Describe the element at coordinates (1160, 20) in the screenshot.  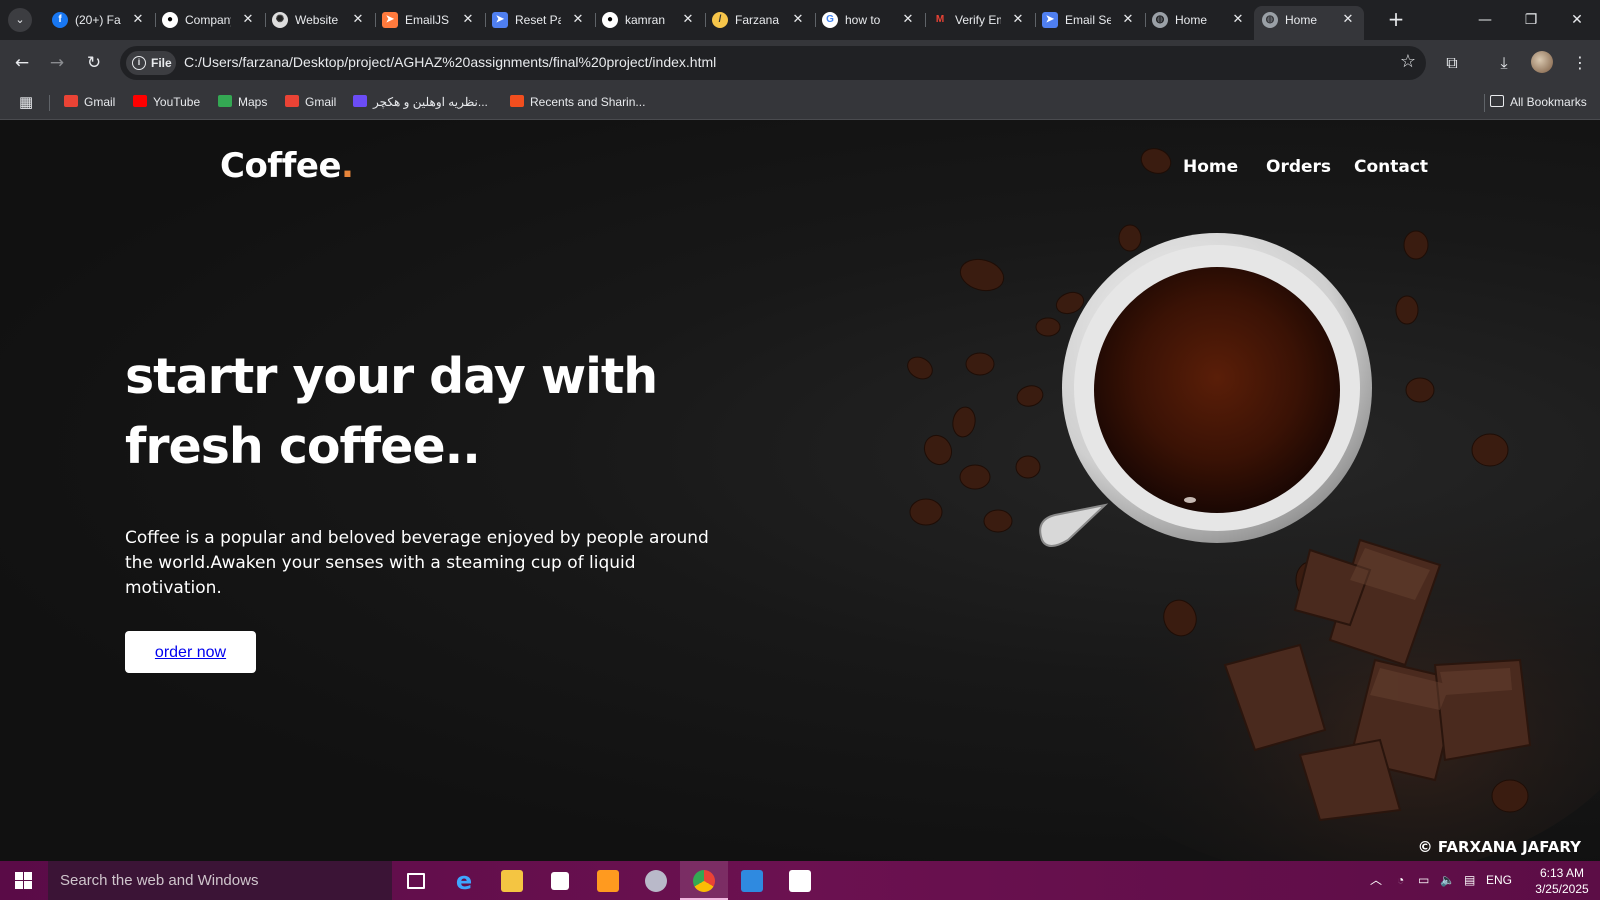
I see `globe-icon: ◍` at that location.